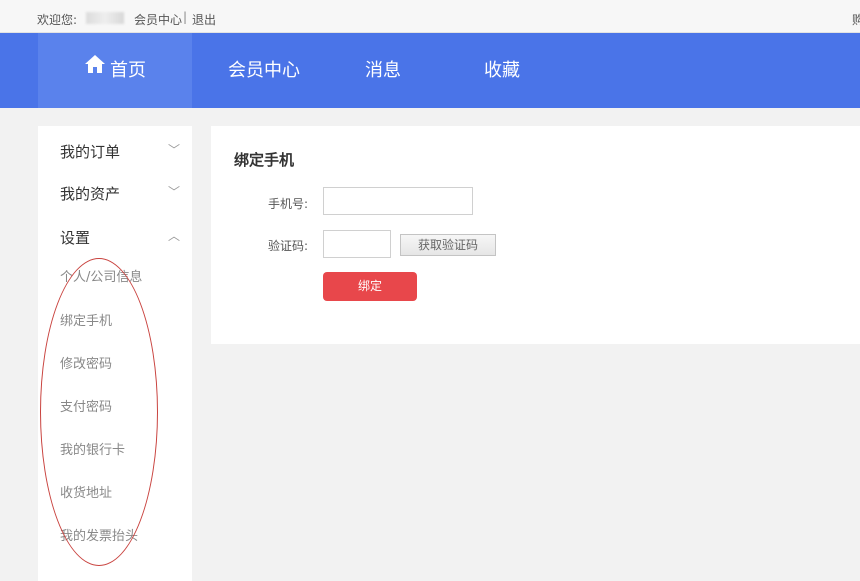 This screenshot has height=581, width=860. I want to click on sidebar-item-bind-phone: 绑定手机, so click(86, 319).